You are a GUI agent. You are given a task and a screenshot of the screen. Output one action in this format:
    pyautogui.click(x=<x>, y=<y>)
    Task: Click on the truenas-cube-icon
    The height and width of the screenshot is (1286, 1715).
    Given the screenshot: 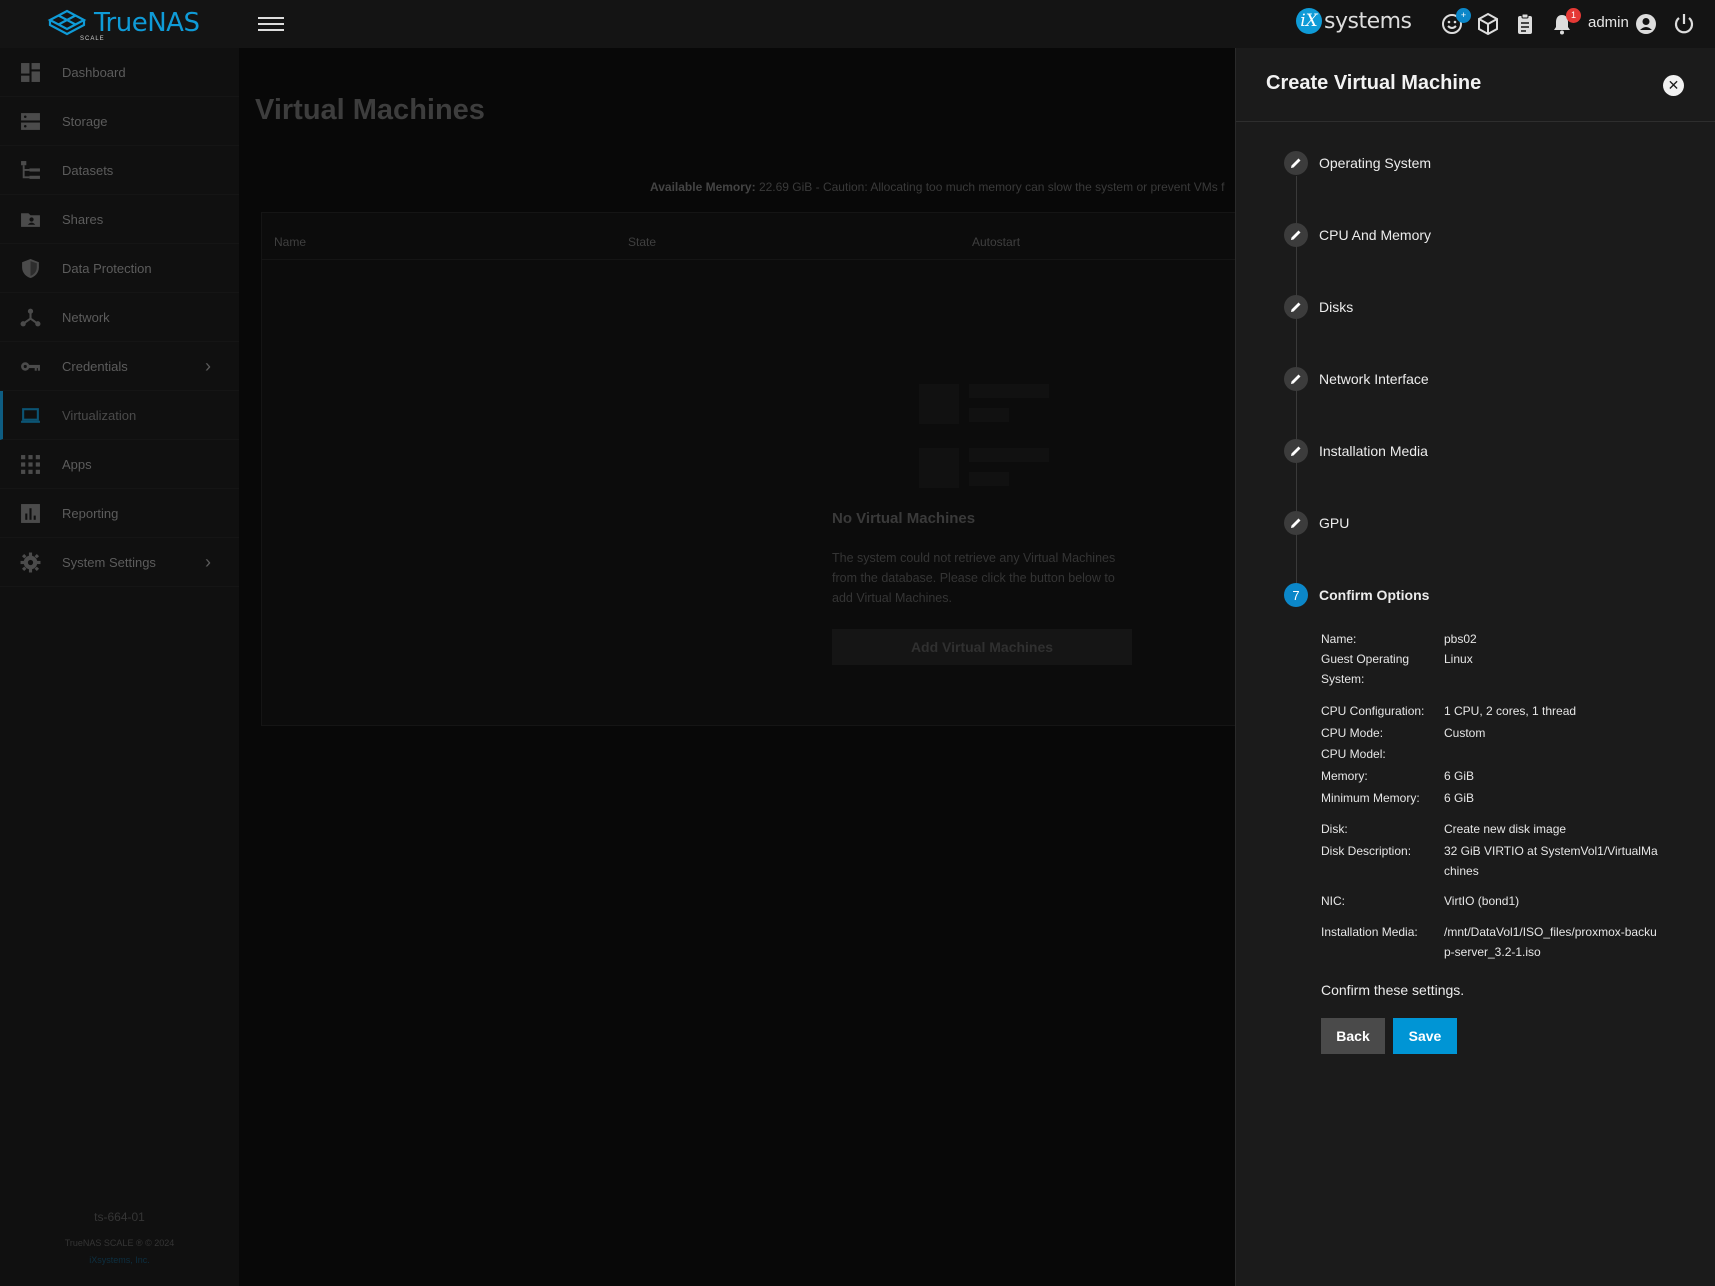 What is the action you would take?
    pyautogui.click(x=67, y=22)
    